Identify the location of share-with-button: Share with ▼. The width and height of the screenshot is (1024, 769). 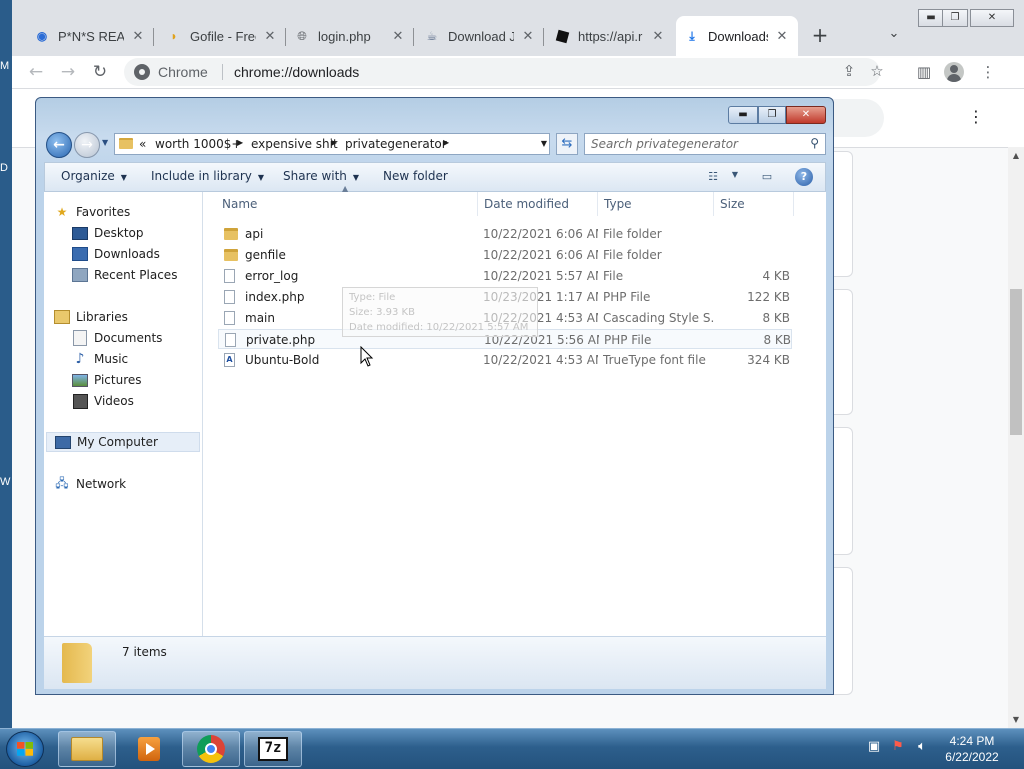
(321, 176).